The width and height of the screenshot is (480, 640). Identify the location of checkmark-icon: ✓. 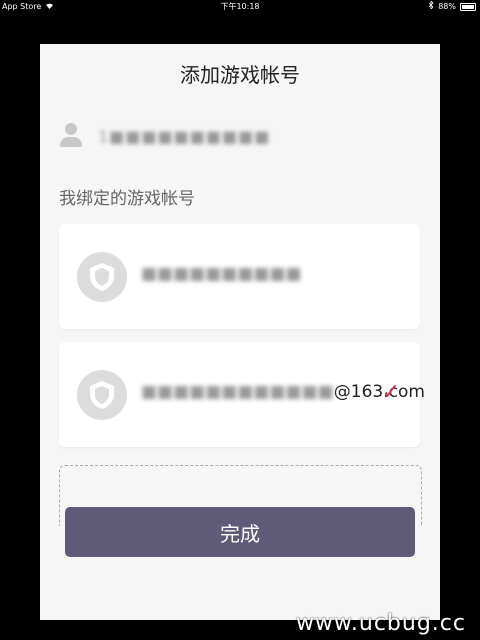
(390, 392).